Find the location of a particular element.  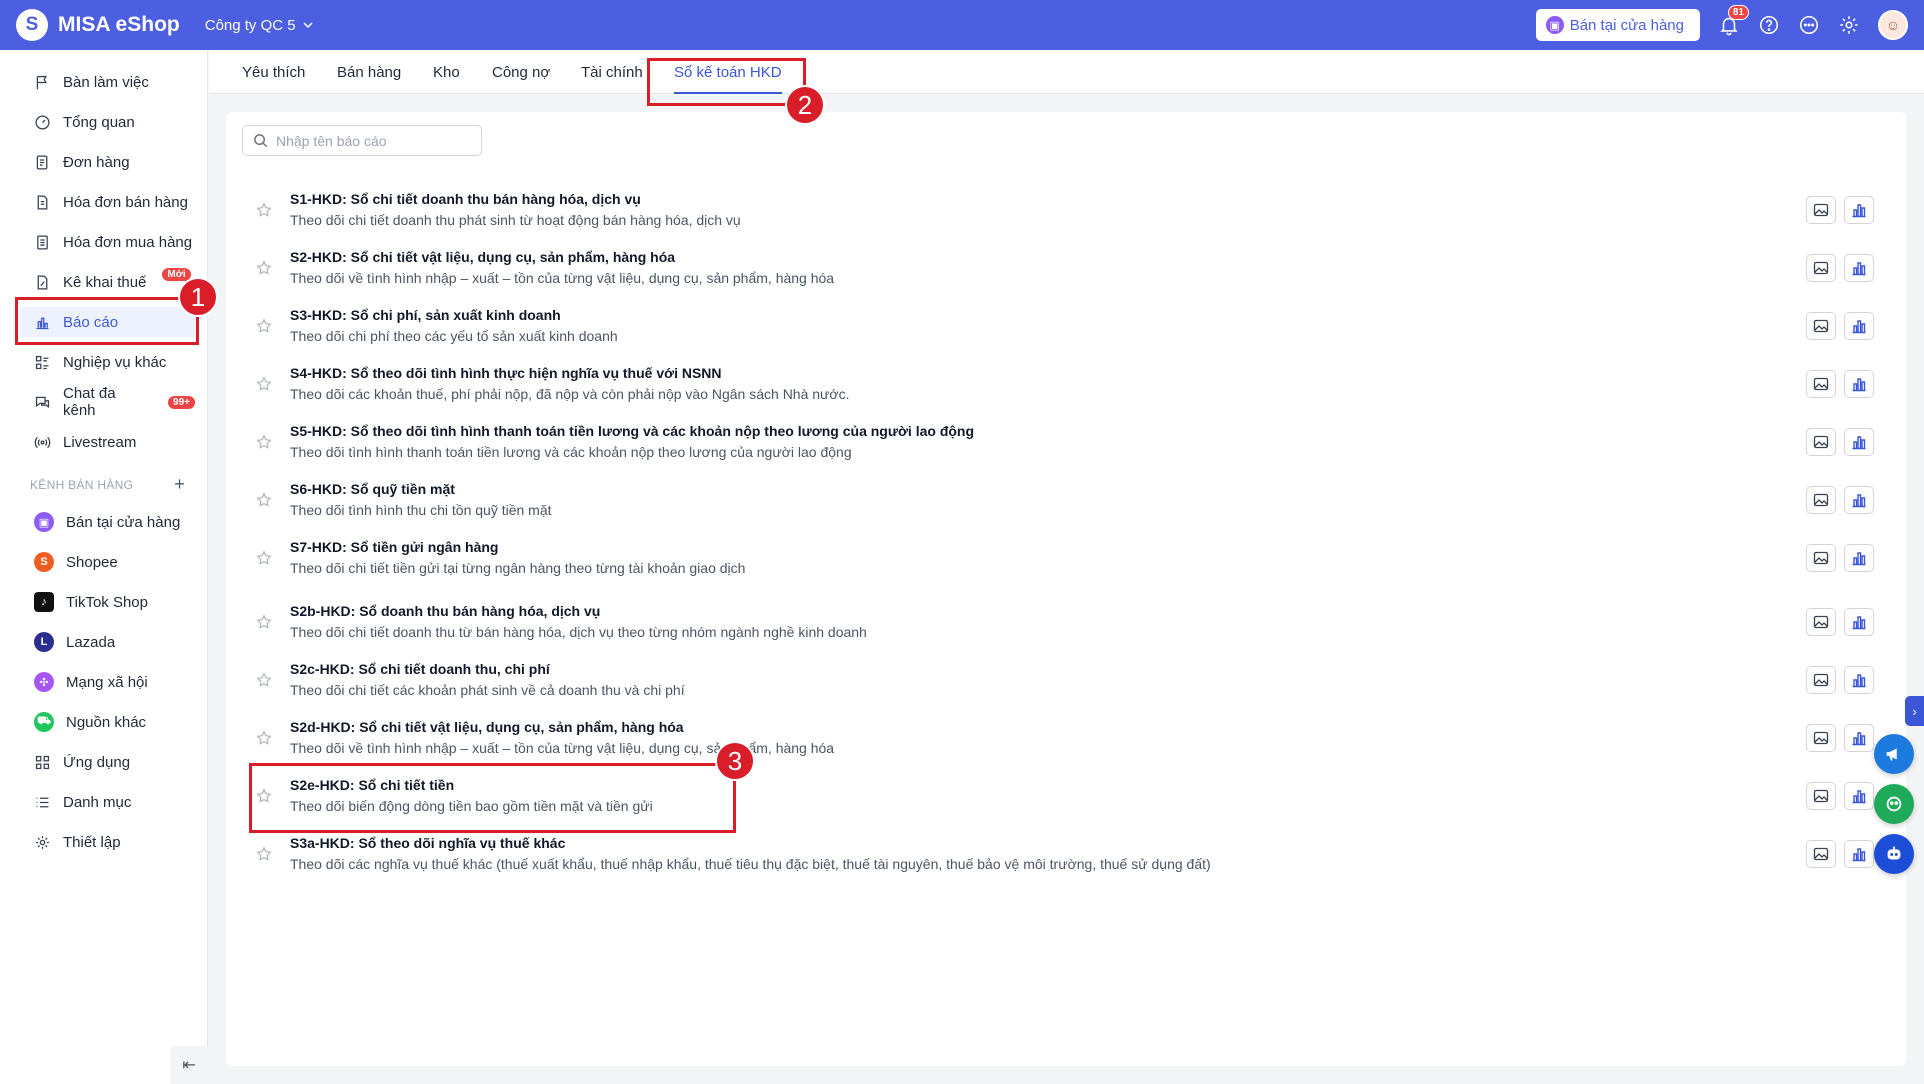

company-selector: Công ty QC 5 is located at coordinates (259, 25).